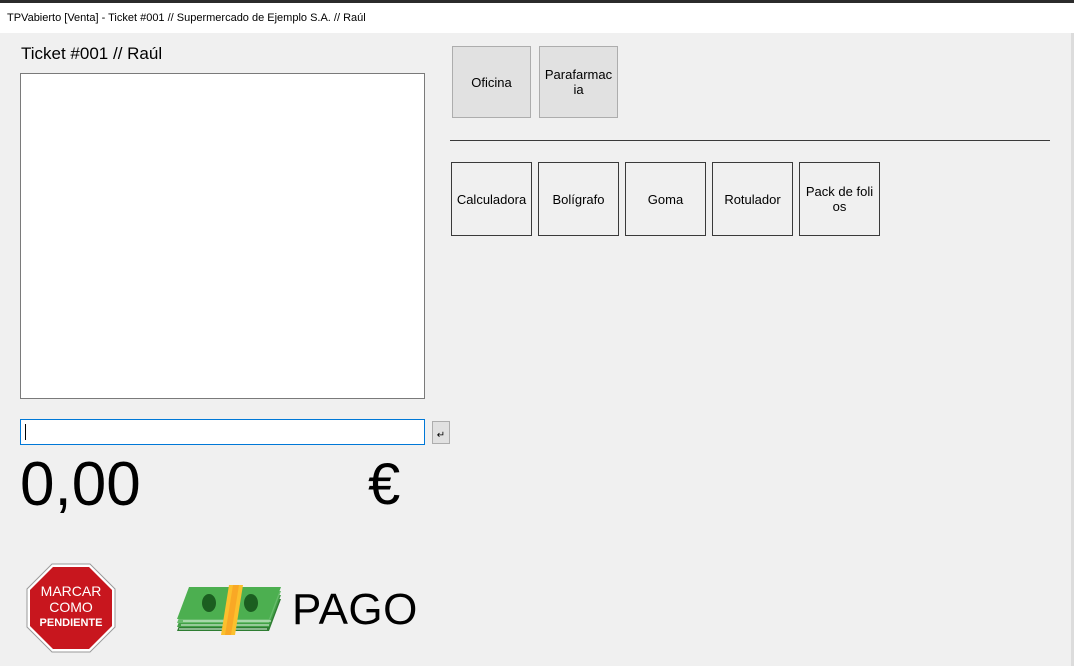  What do you see at coordinates (750, 140) in the screenshot?
I see `section-divider` at bounding box center [750, 140].